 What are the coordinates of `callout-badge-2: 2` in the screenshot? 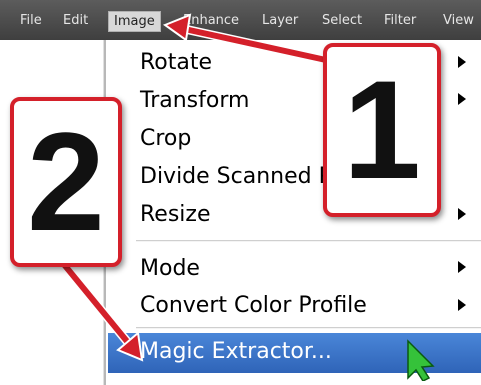 It's located at (66, 182).